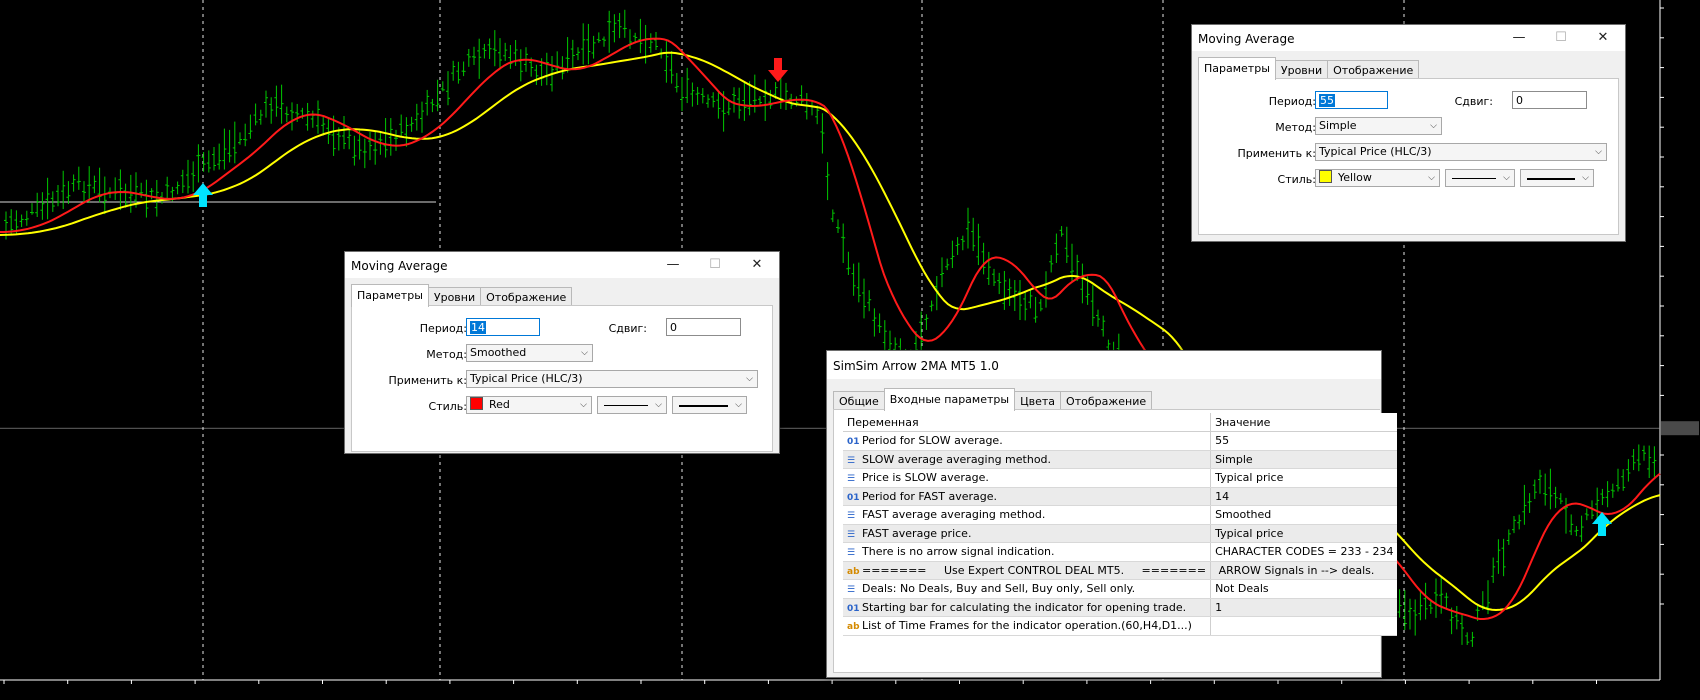  Describe the element at coordinates (503, 327) in the screenshot. I see `period-input: 14` at that location.